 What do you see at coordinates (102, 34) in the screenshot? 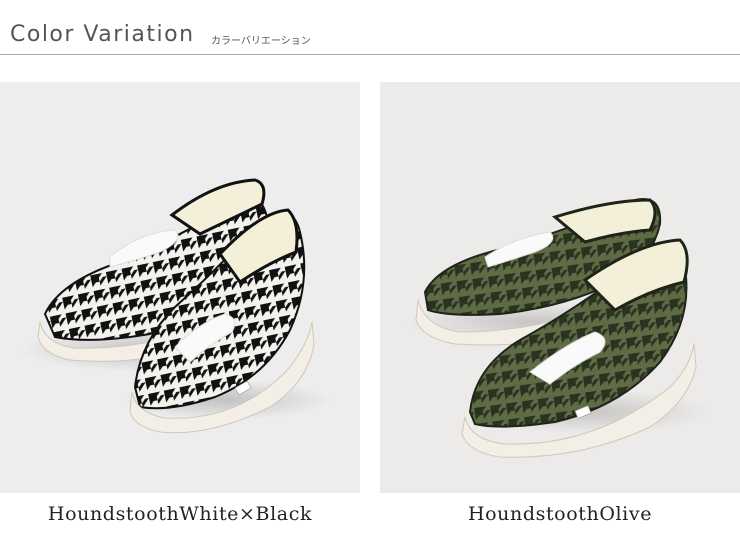
I see `page-title: Color Variation` at bounding box center [102, 34].